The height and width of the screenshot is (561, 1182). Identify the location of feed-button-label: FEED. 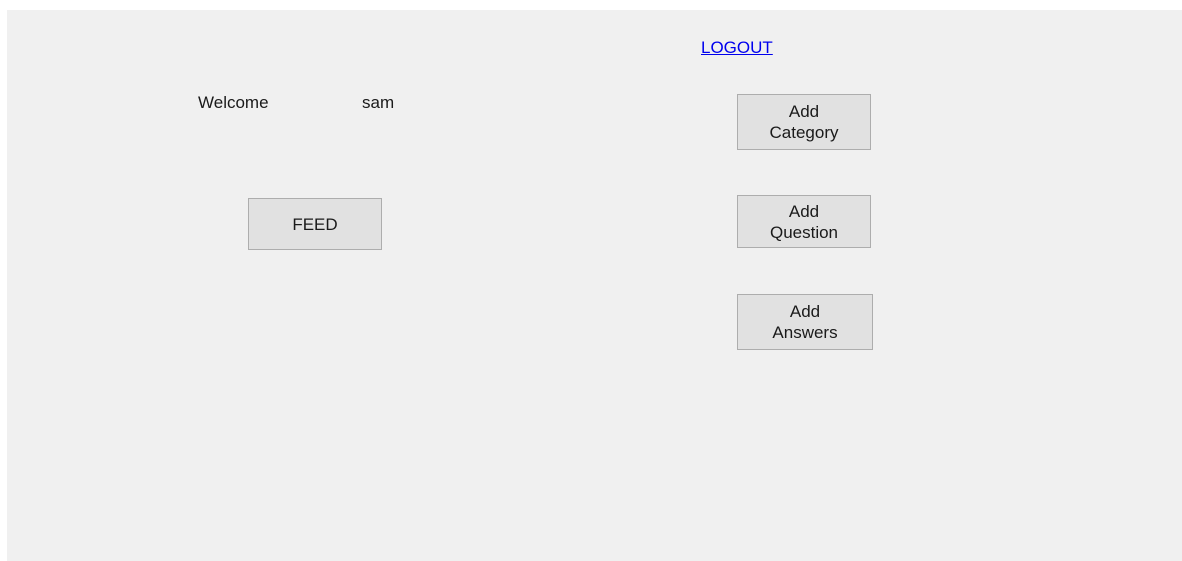
(315, 224).